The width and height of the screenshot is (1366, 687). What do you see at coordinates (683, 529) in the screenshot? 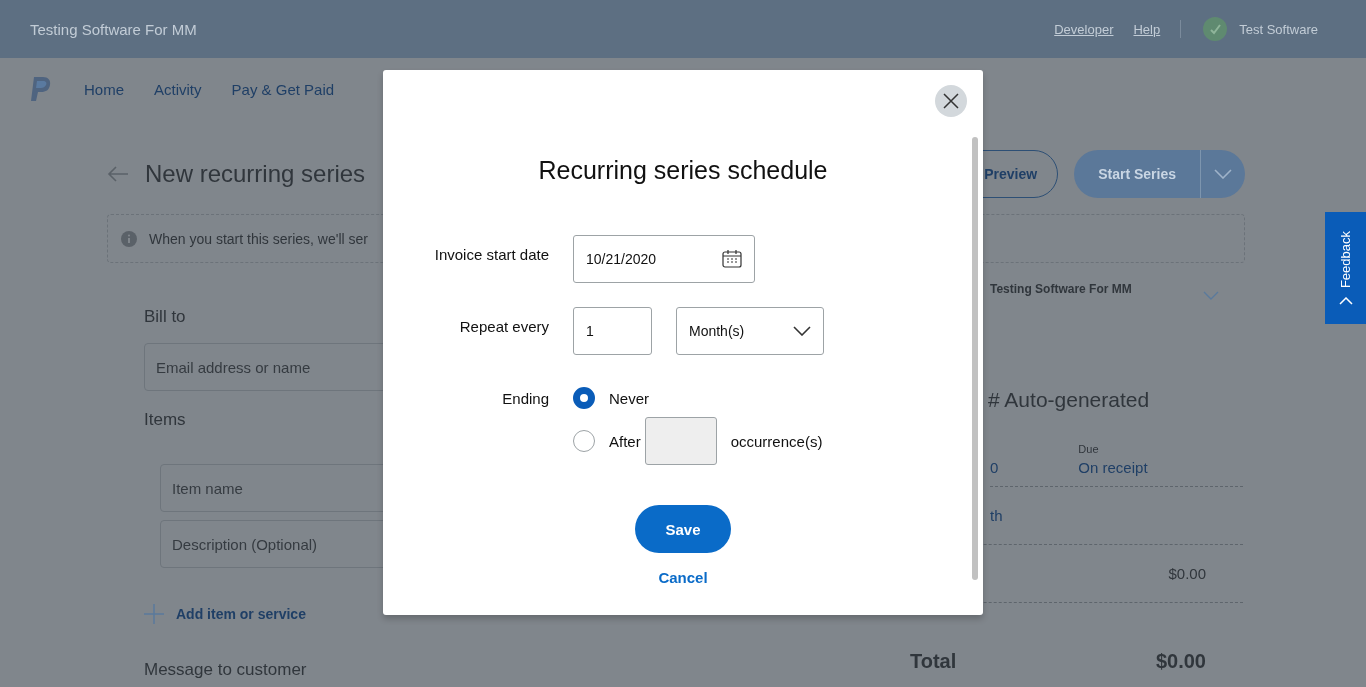
I see `save-button: Save` at bounding box center [683, 529].